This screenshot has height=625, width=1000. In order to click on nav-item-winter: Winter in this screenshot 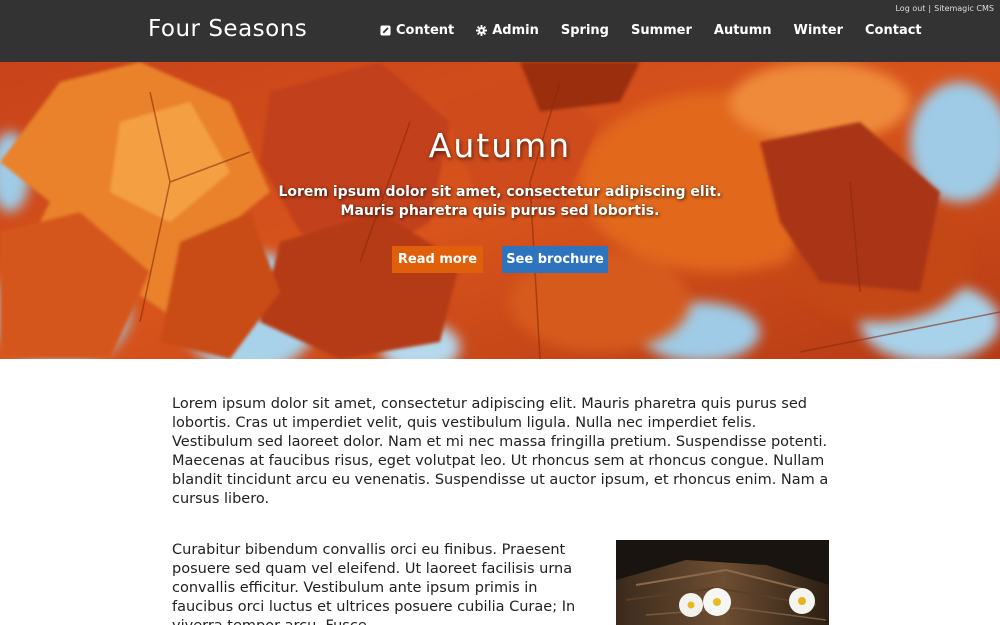, I will do `click(819, 30)`.